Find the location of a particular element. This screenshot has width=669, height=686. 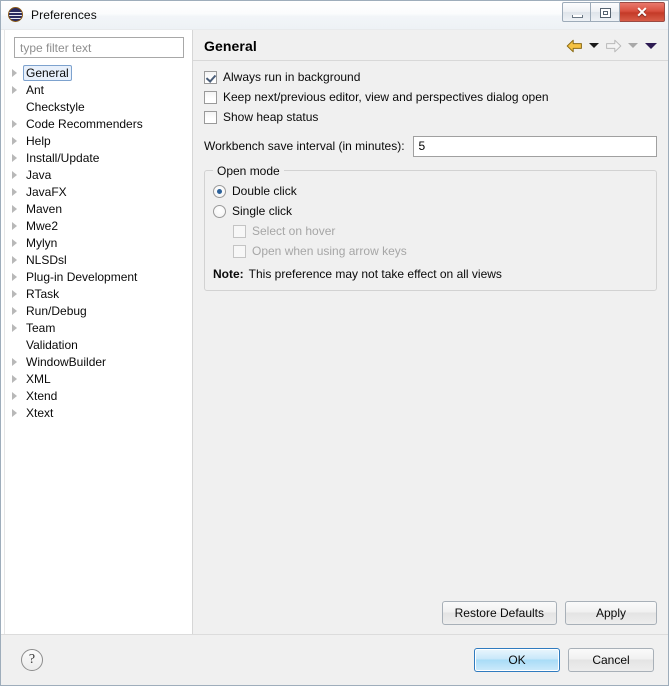

tree-item-label: Xtend is located at coordinates (42, 395).